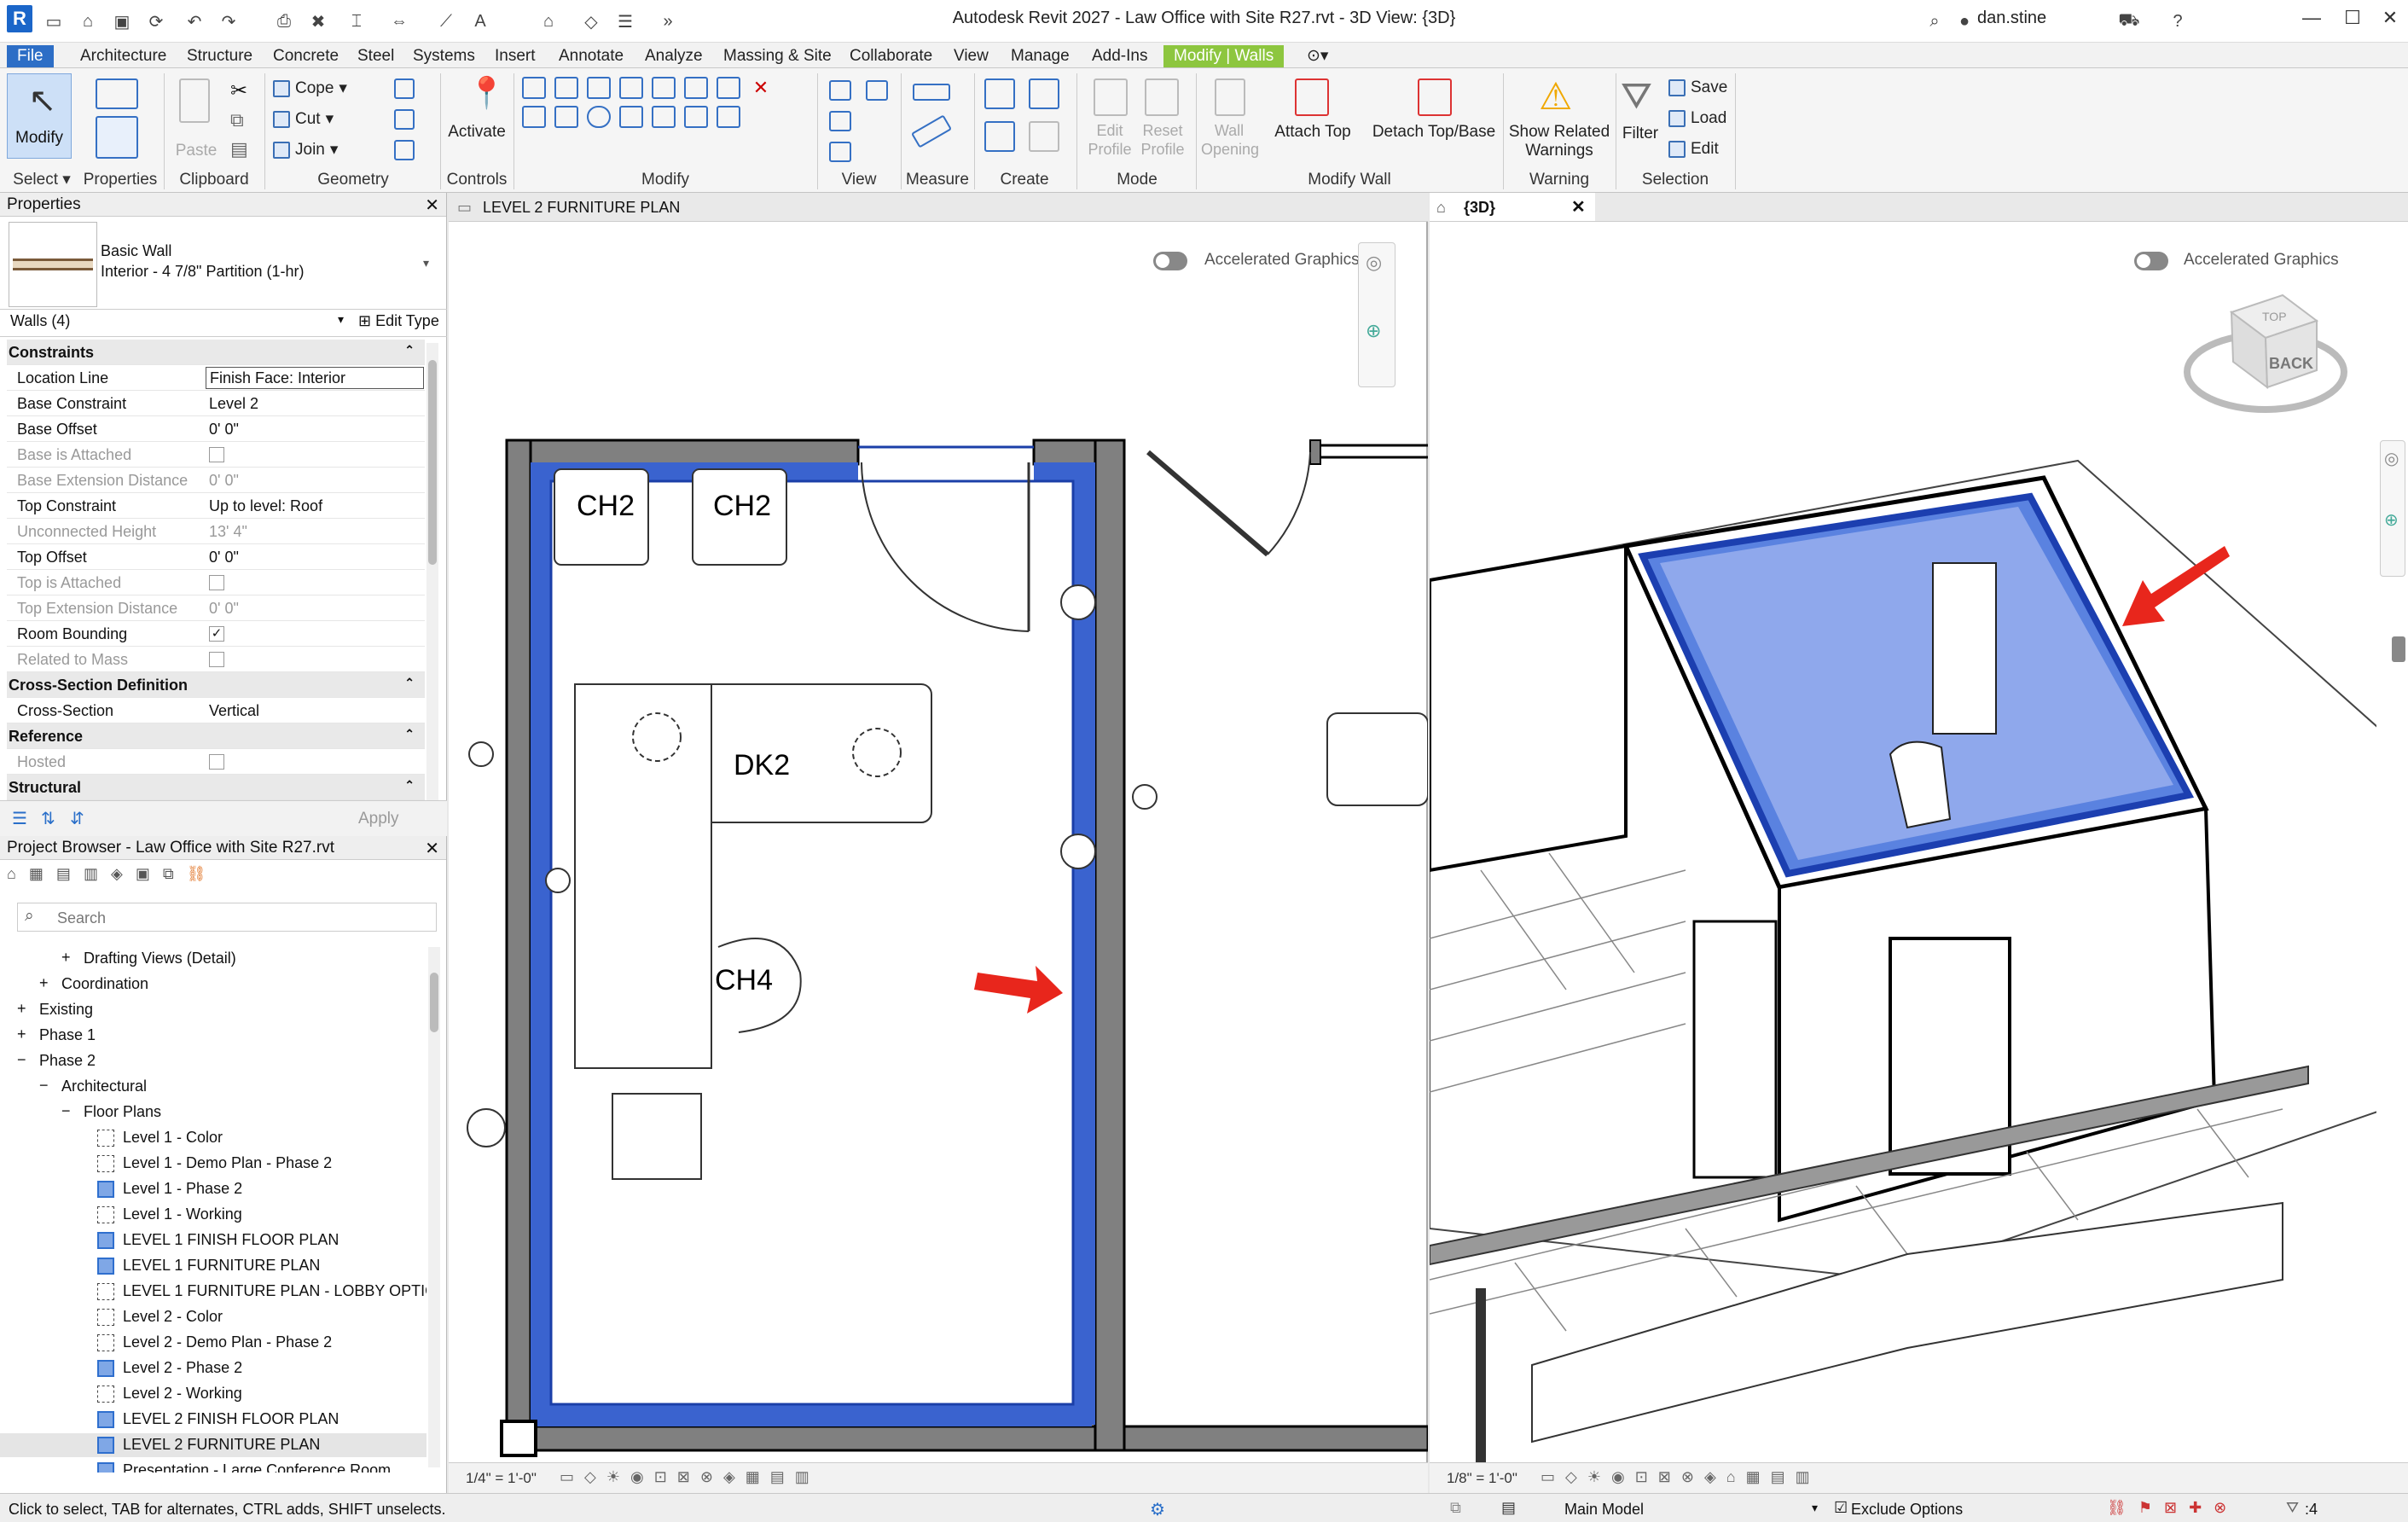 This screenshot has width=2408, height=1522. I want to click on cope-button: Cope ▾, so click(310, 88).